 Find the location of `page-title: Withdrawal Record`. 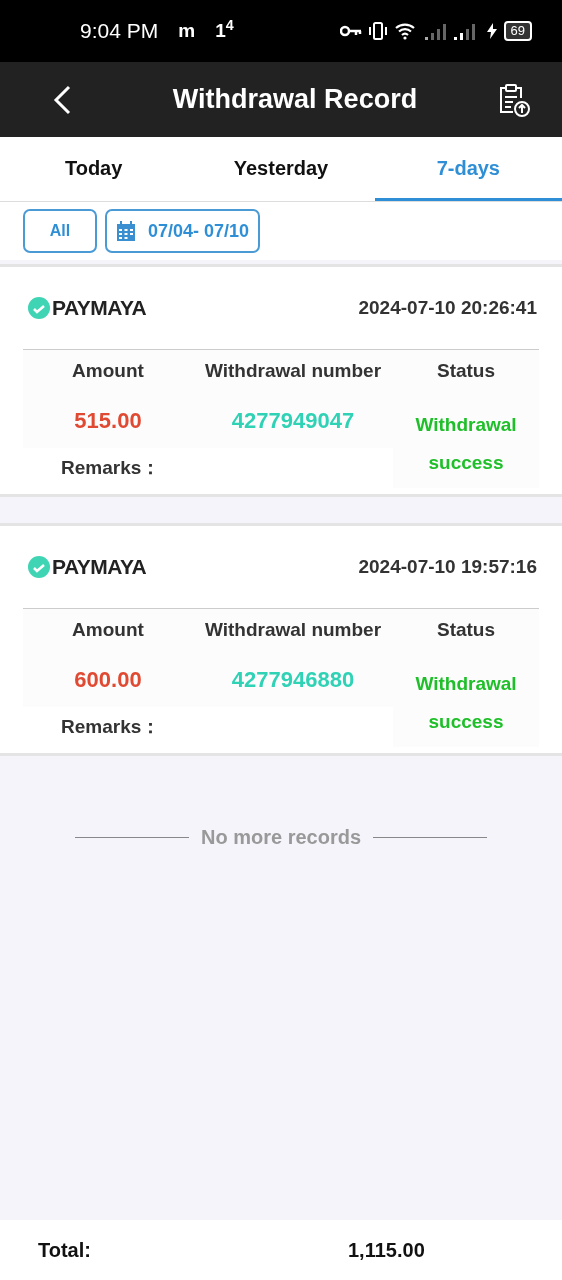

page-title: Withdrawal Record is located at coordinates (295, 100).